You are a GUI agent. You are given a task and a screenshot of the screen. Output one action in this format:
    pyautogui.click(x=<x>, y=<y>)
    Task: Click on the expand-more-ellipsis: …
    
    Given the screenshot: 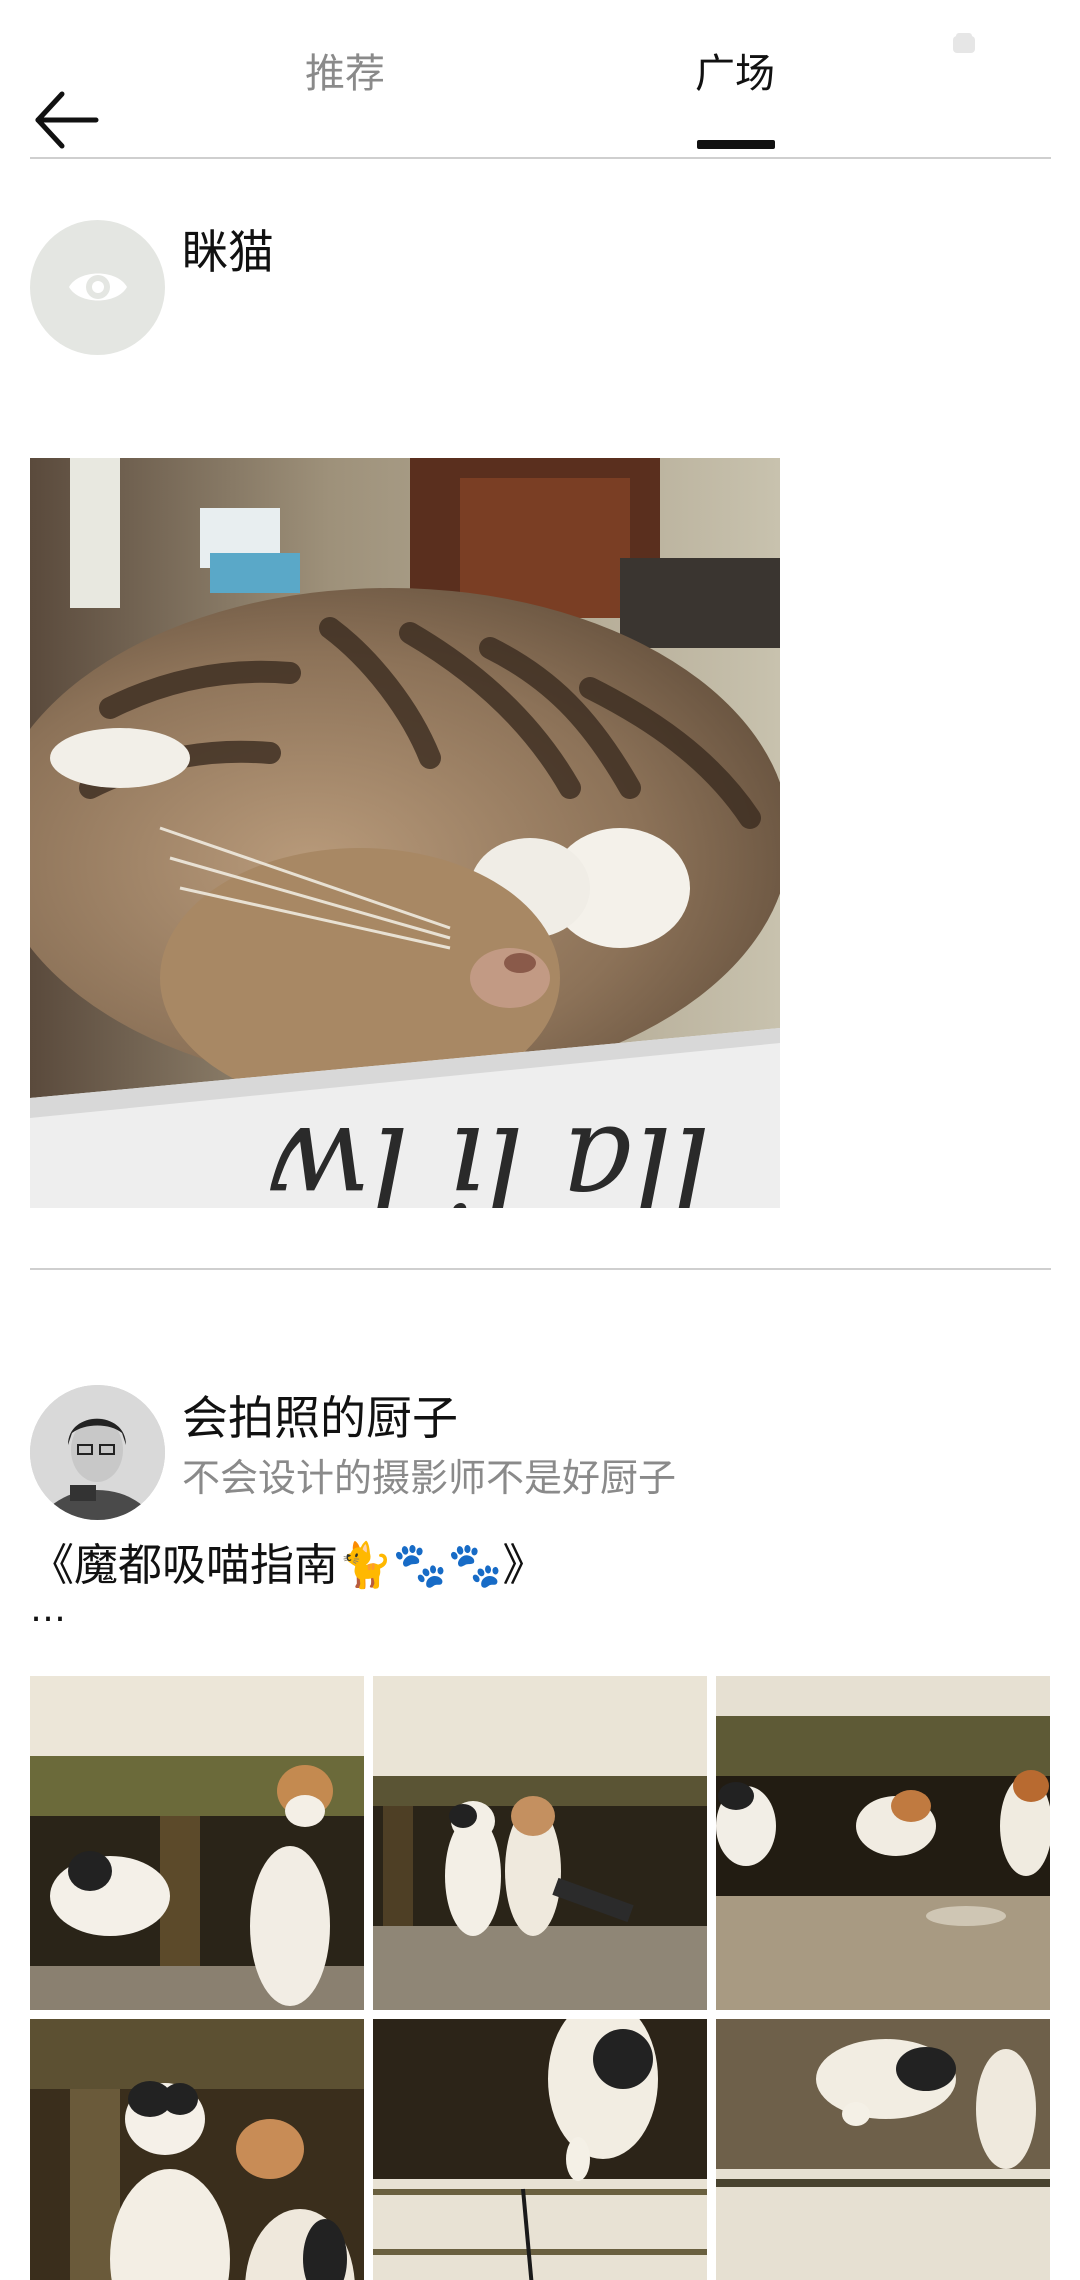 What is the action you would take?
    pyautogui.click(x=48, y=1610)
    